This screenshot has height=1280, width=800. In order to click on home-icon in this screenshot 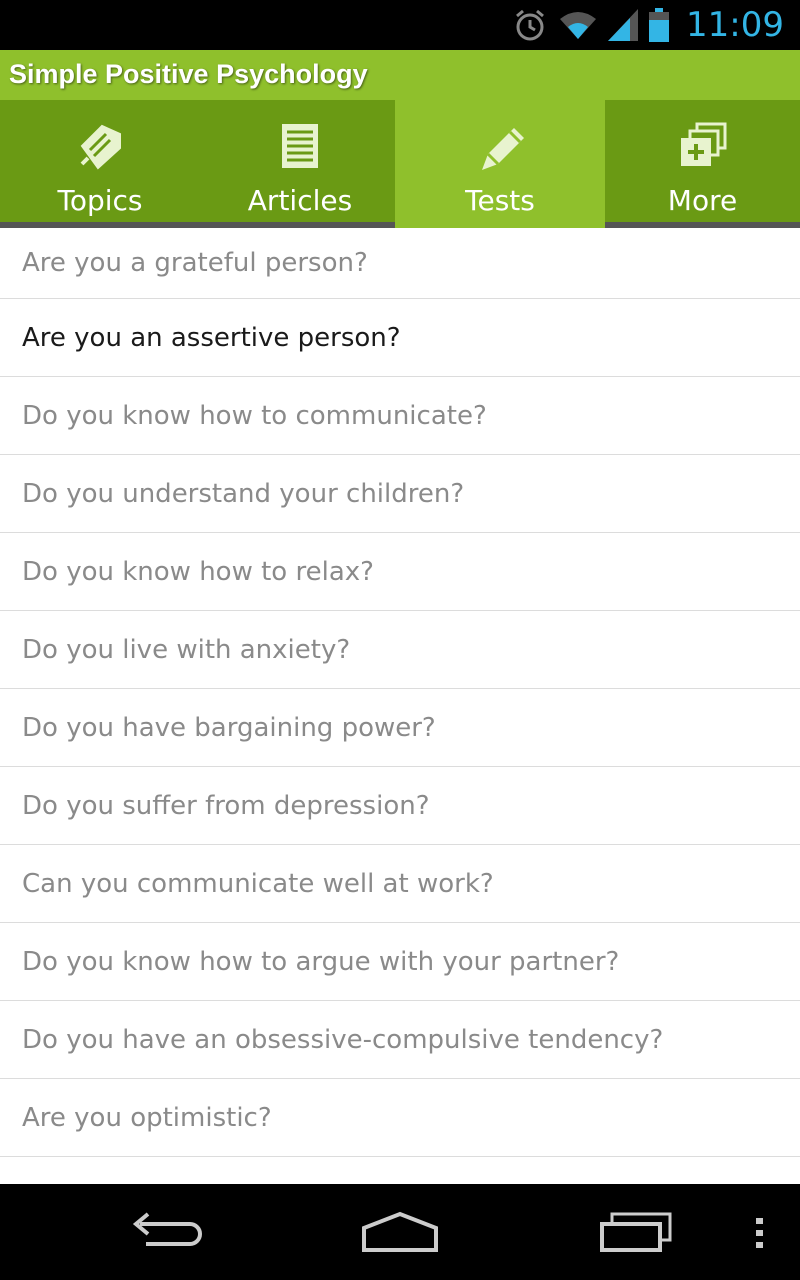, I will do `click(400, 1232)`.